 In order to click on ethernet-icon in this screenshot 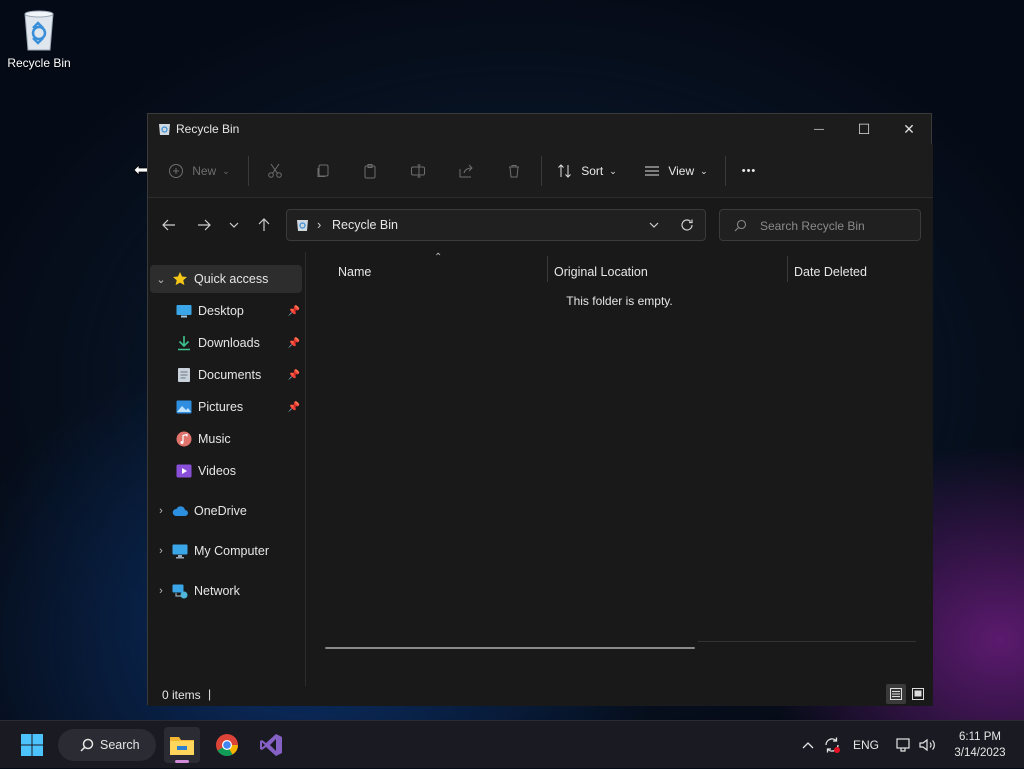, I will do `click(903, 745)`.